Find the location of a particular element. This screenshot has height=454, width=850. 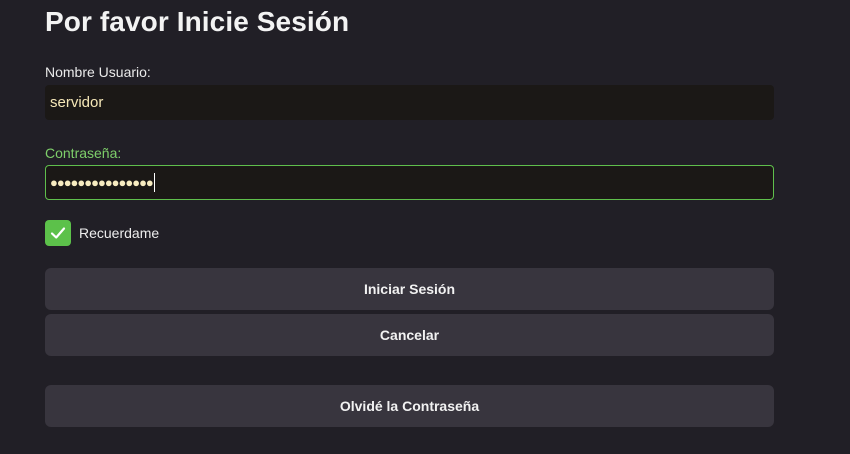

password-mask: ●●●●●●●●●●●●●●● is located at coordinates (102, 182).